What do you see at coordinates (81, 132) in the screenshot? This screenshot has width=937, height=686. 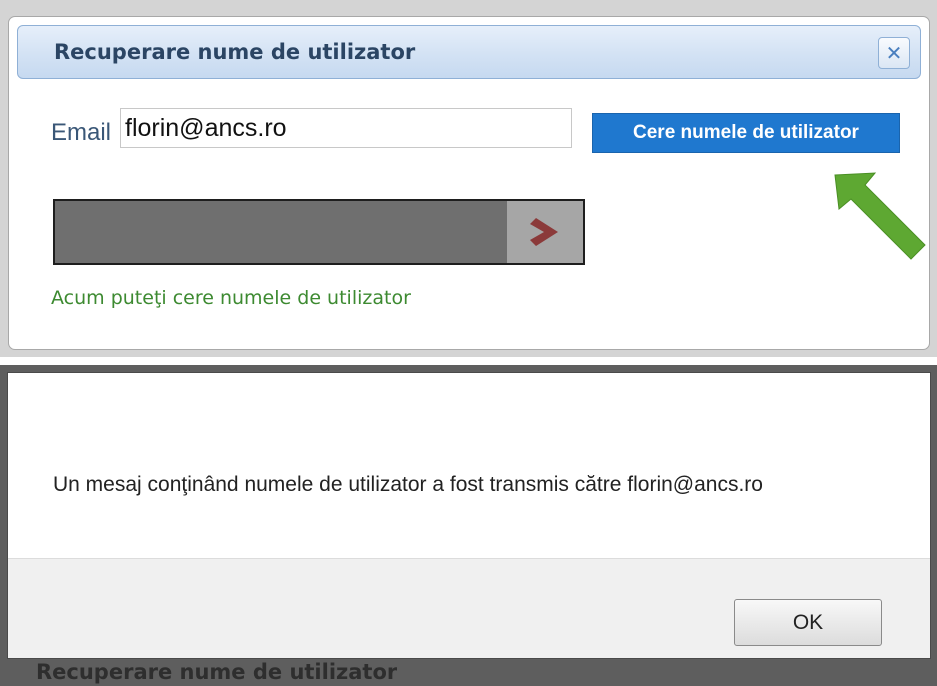 I see `email-label: Email` at bounding box center [81, 132].